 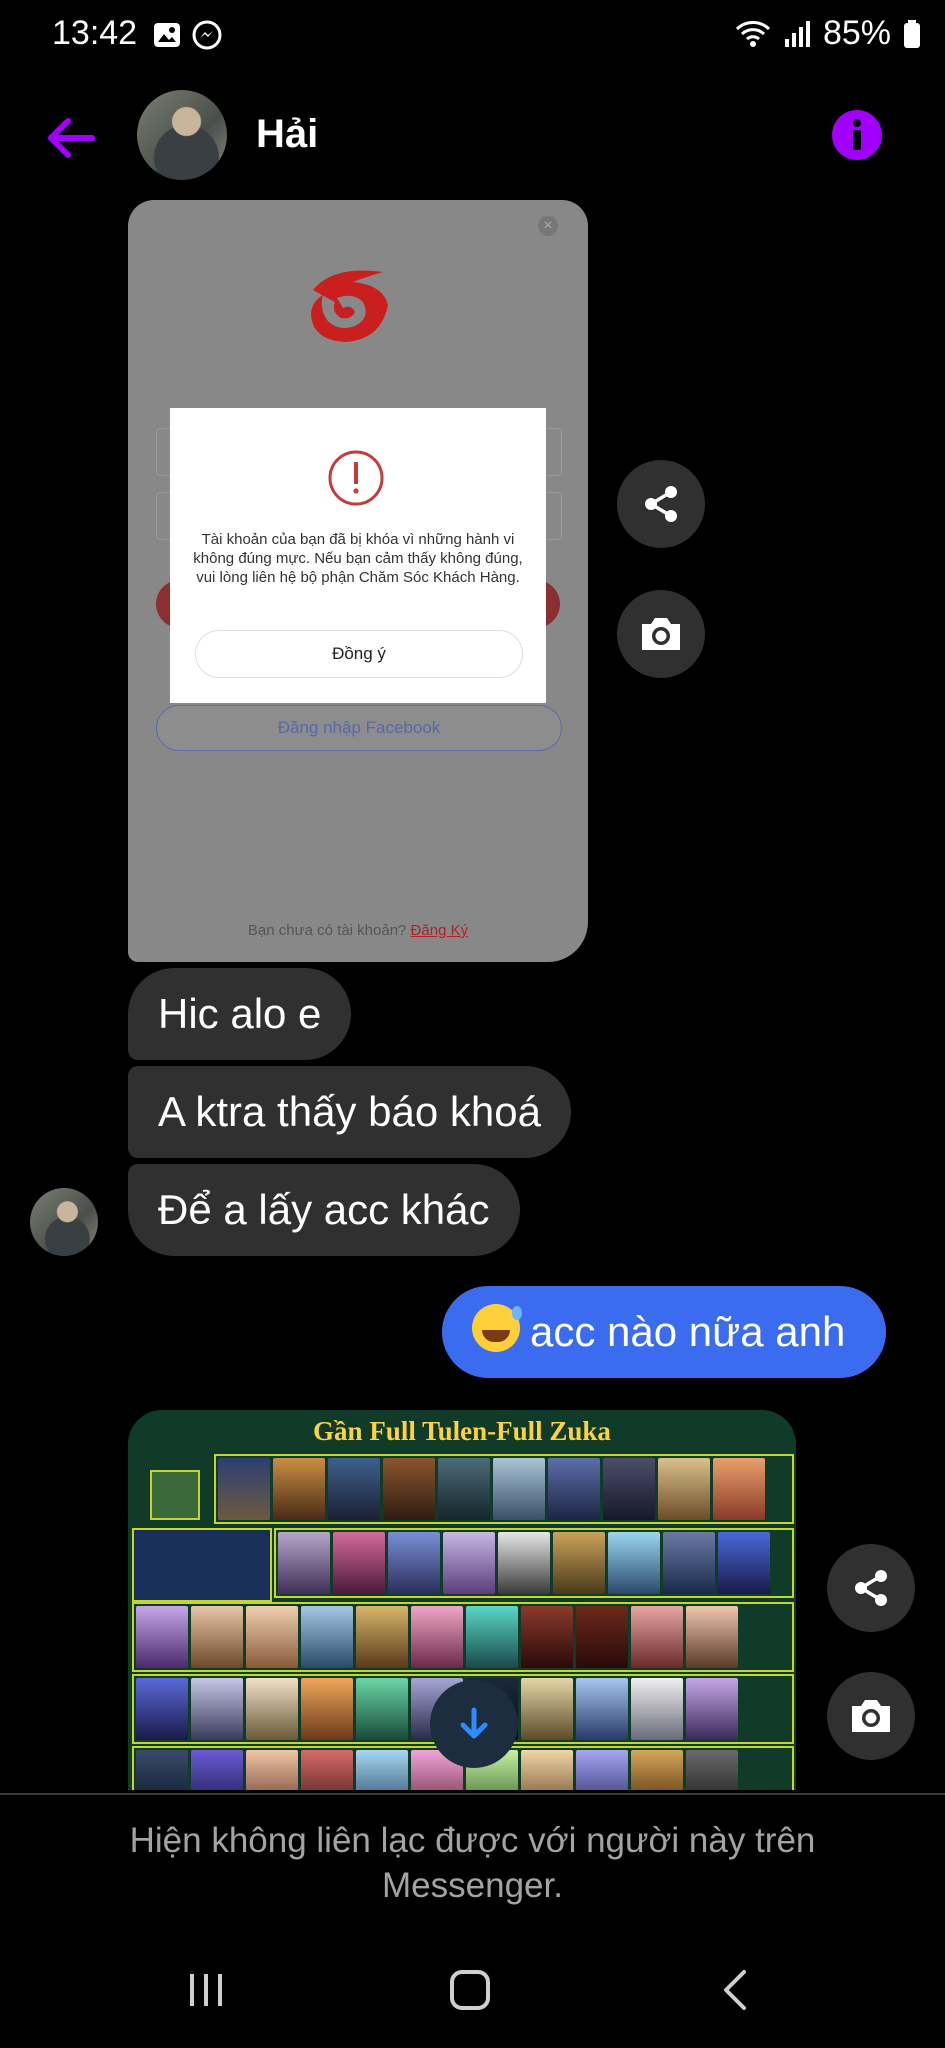 I want to click on close-icon: ×, so click(x=548, y=226).